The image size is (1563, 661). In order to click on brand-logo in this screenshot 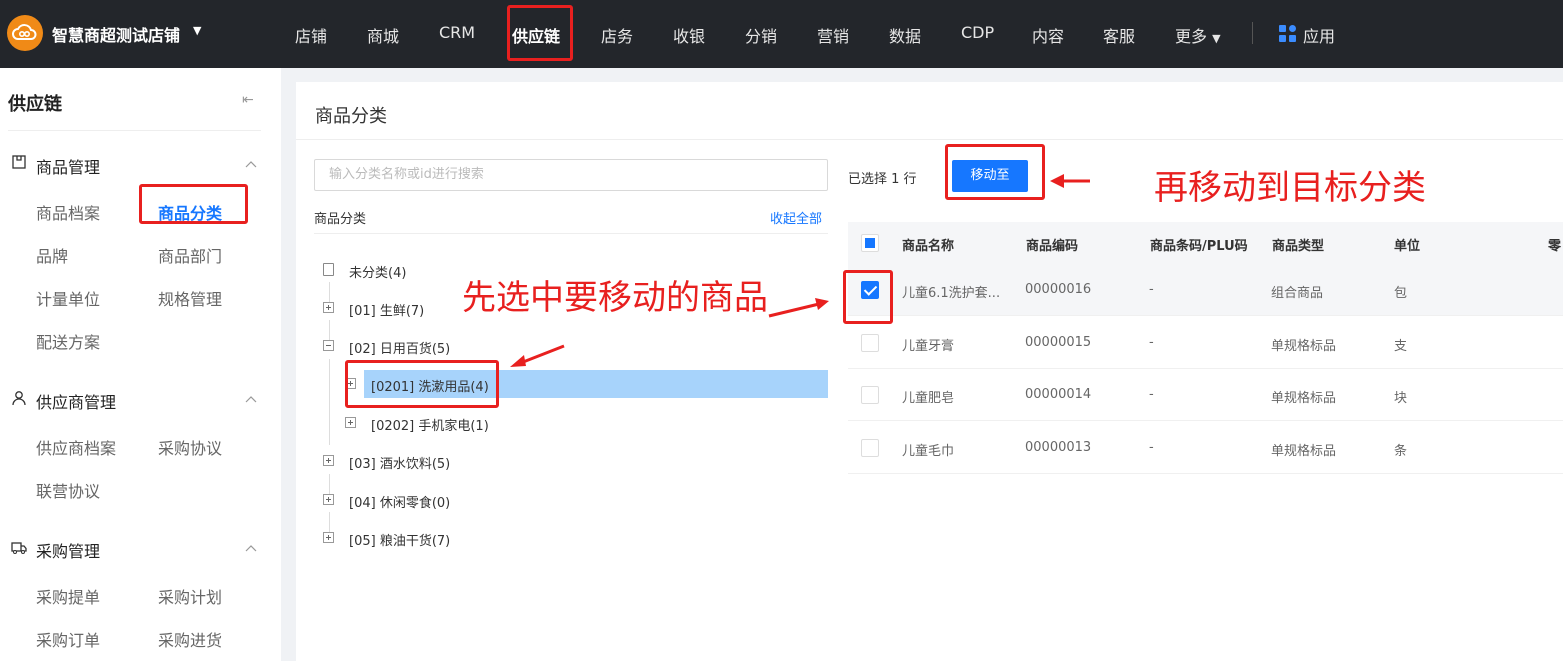, I will do `click(25, 33)`.